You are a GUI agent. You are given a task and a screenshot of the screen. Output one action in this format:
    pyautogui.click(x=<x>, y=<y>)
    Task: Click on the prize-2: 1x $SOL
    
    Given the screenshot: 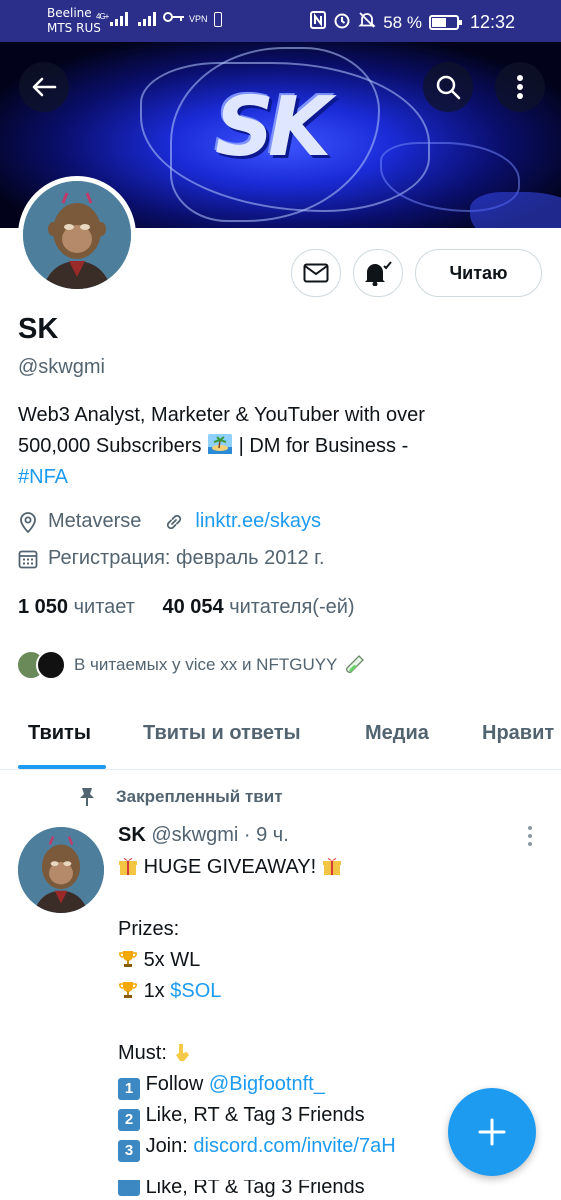 What is the action you would take?
    pyautogui.click(x=333, y=991)
    